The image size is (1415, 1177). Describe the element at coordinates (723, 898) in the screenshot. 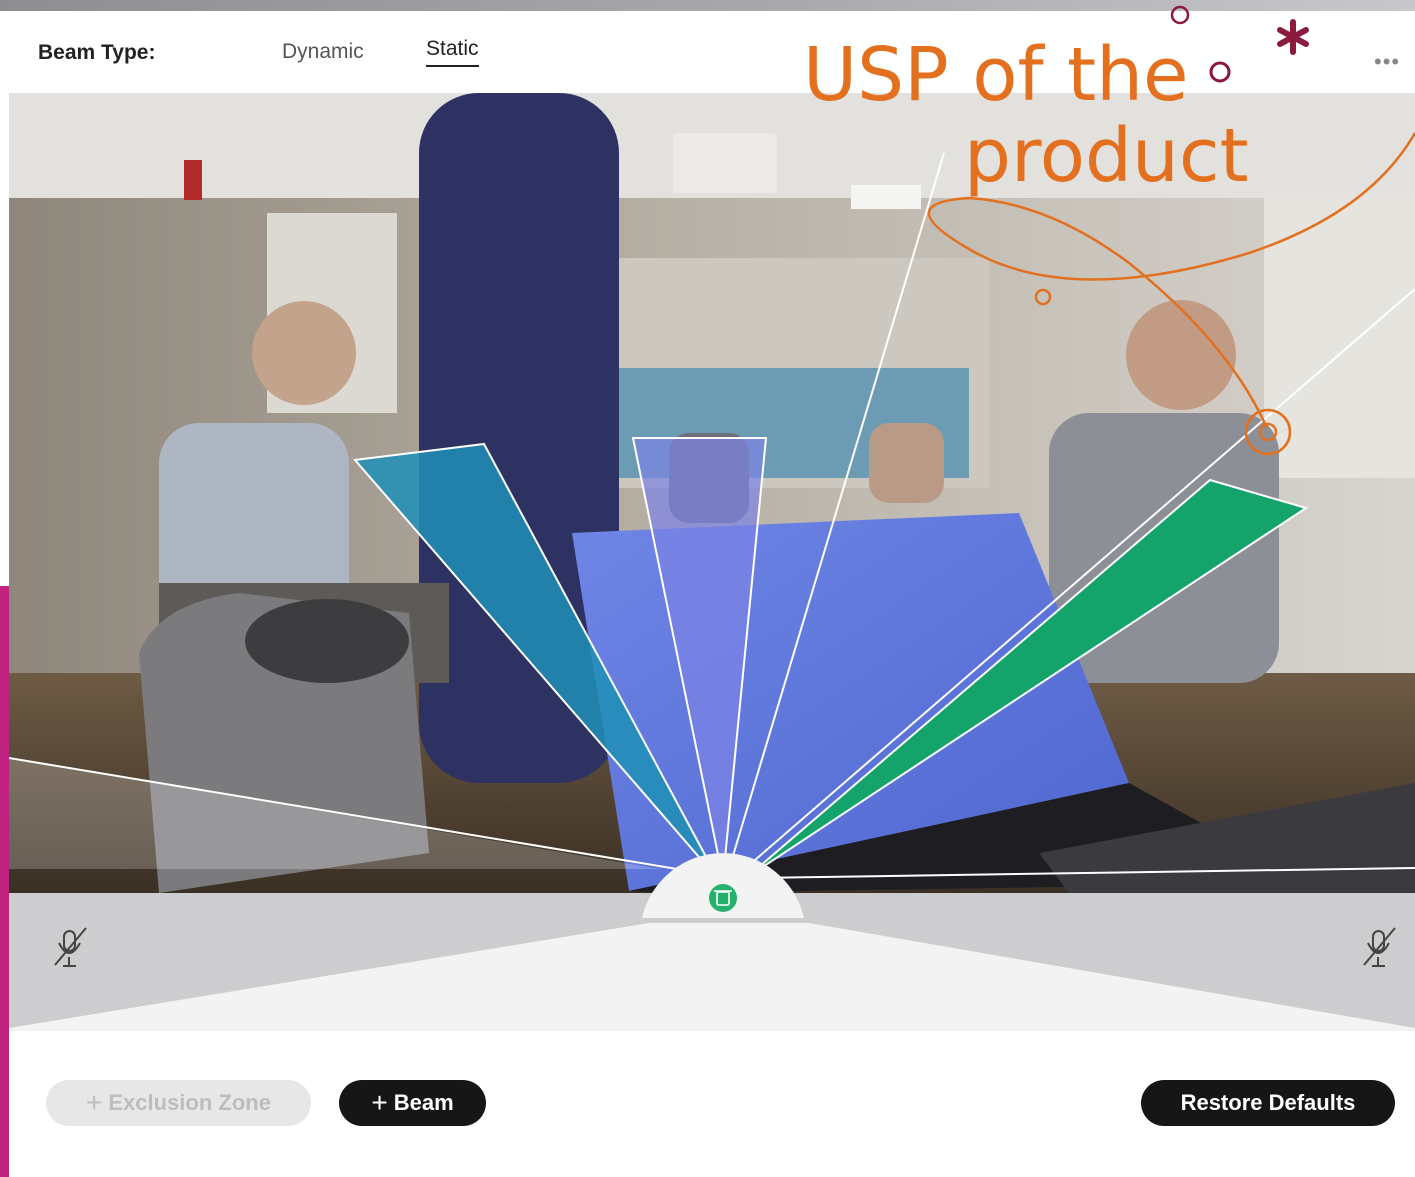

I see `trash-icon` at that location.